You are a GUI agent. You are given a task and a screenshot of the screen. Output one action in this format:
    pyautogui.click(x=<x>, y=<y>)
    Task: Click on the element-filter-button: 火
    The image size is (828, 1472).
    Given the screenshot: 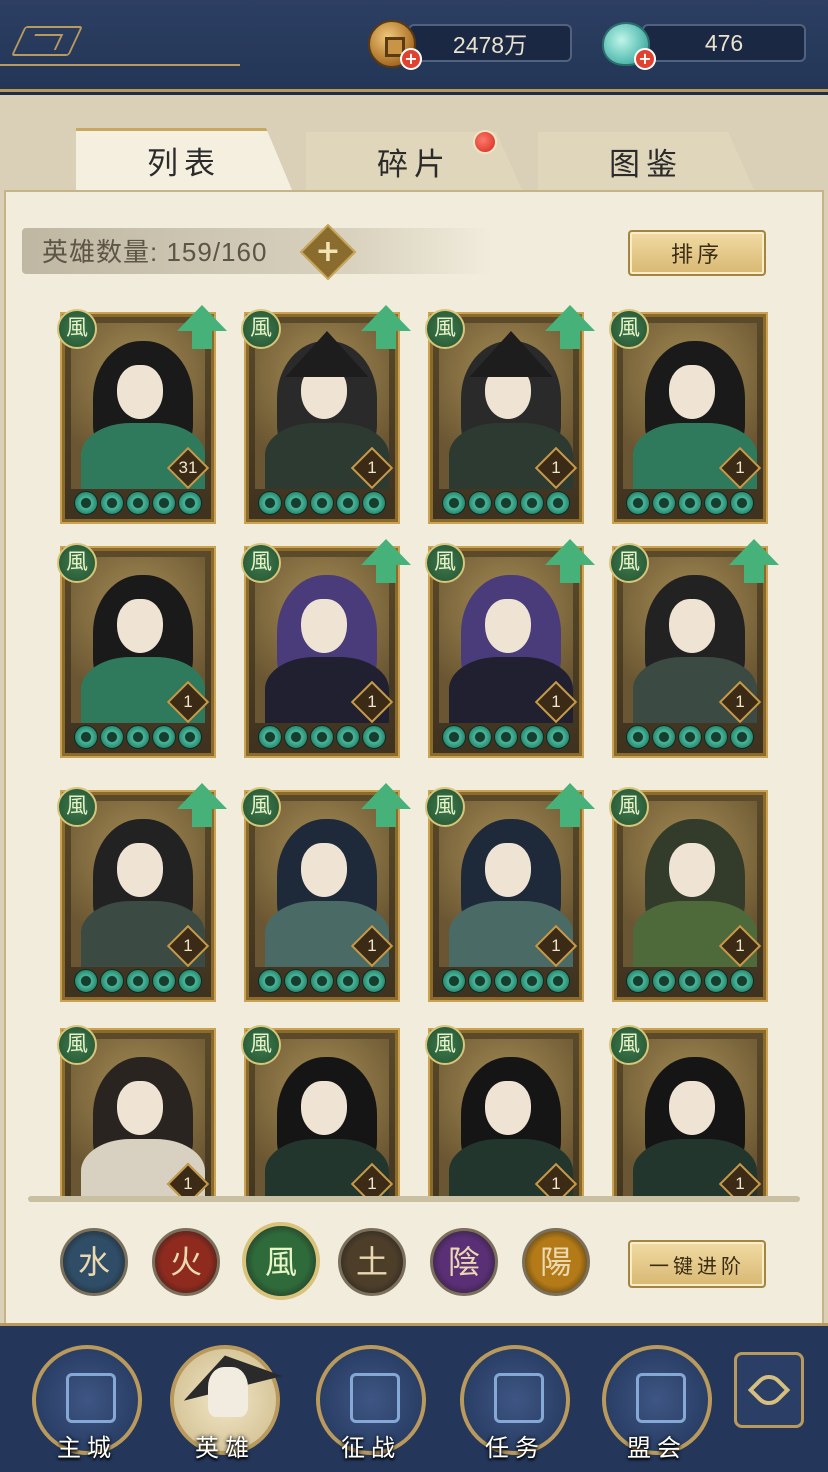 What is the action you would take?
    pyautogui.click(x=186, y=1262)
    